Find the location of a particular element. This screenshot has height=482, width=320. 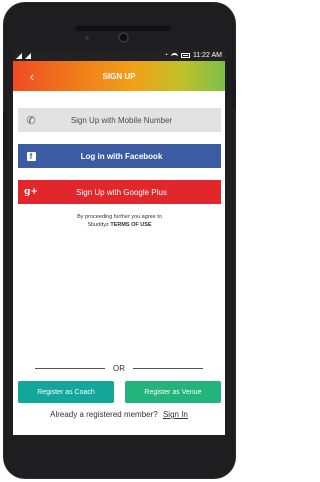

volume-button is located at coordinates (5, 137).